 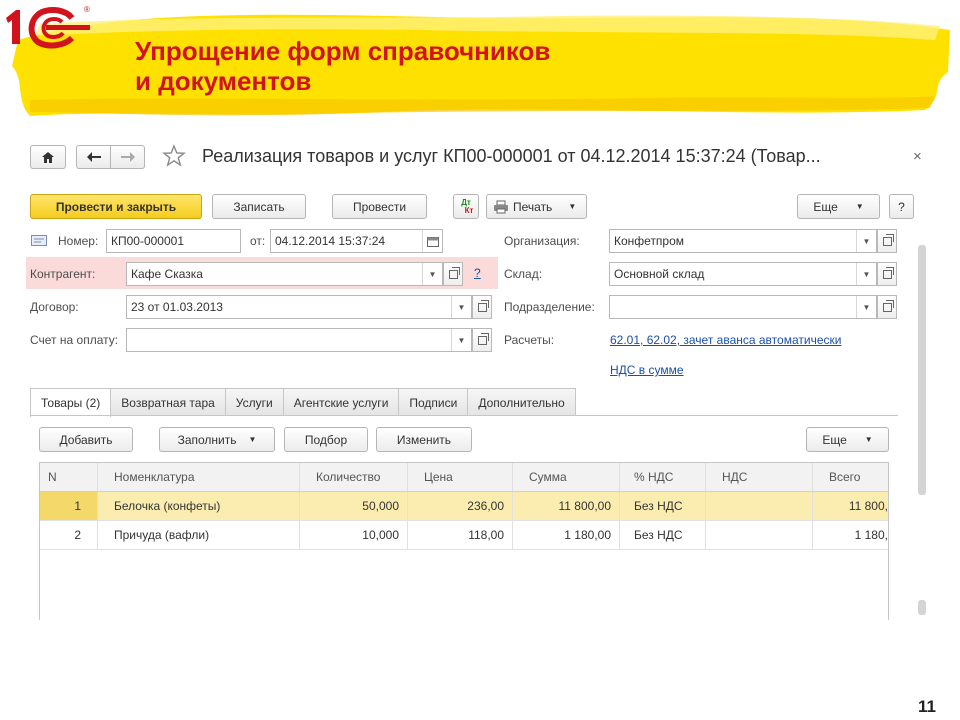 What do you see at coordinates (850, 477) in the screenshot?
I see `col-total: Всего` at bounding box center [850, 477].